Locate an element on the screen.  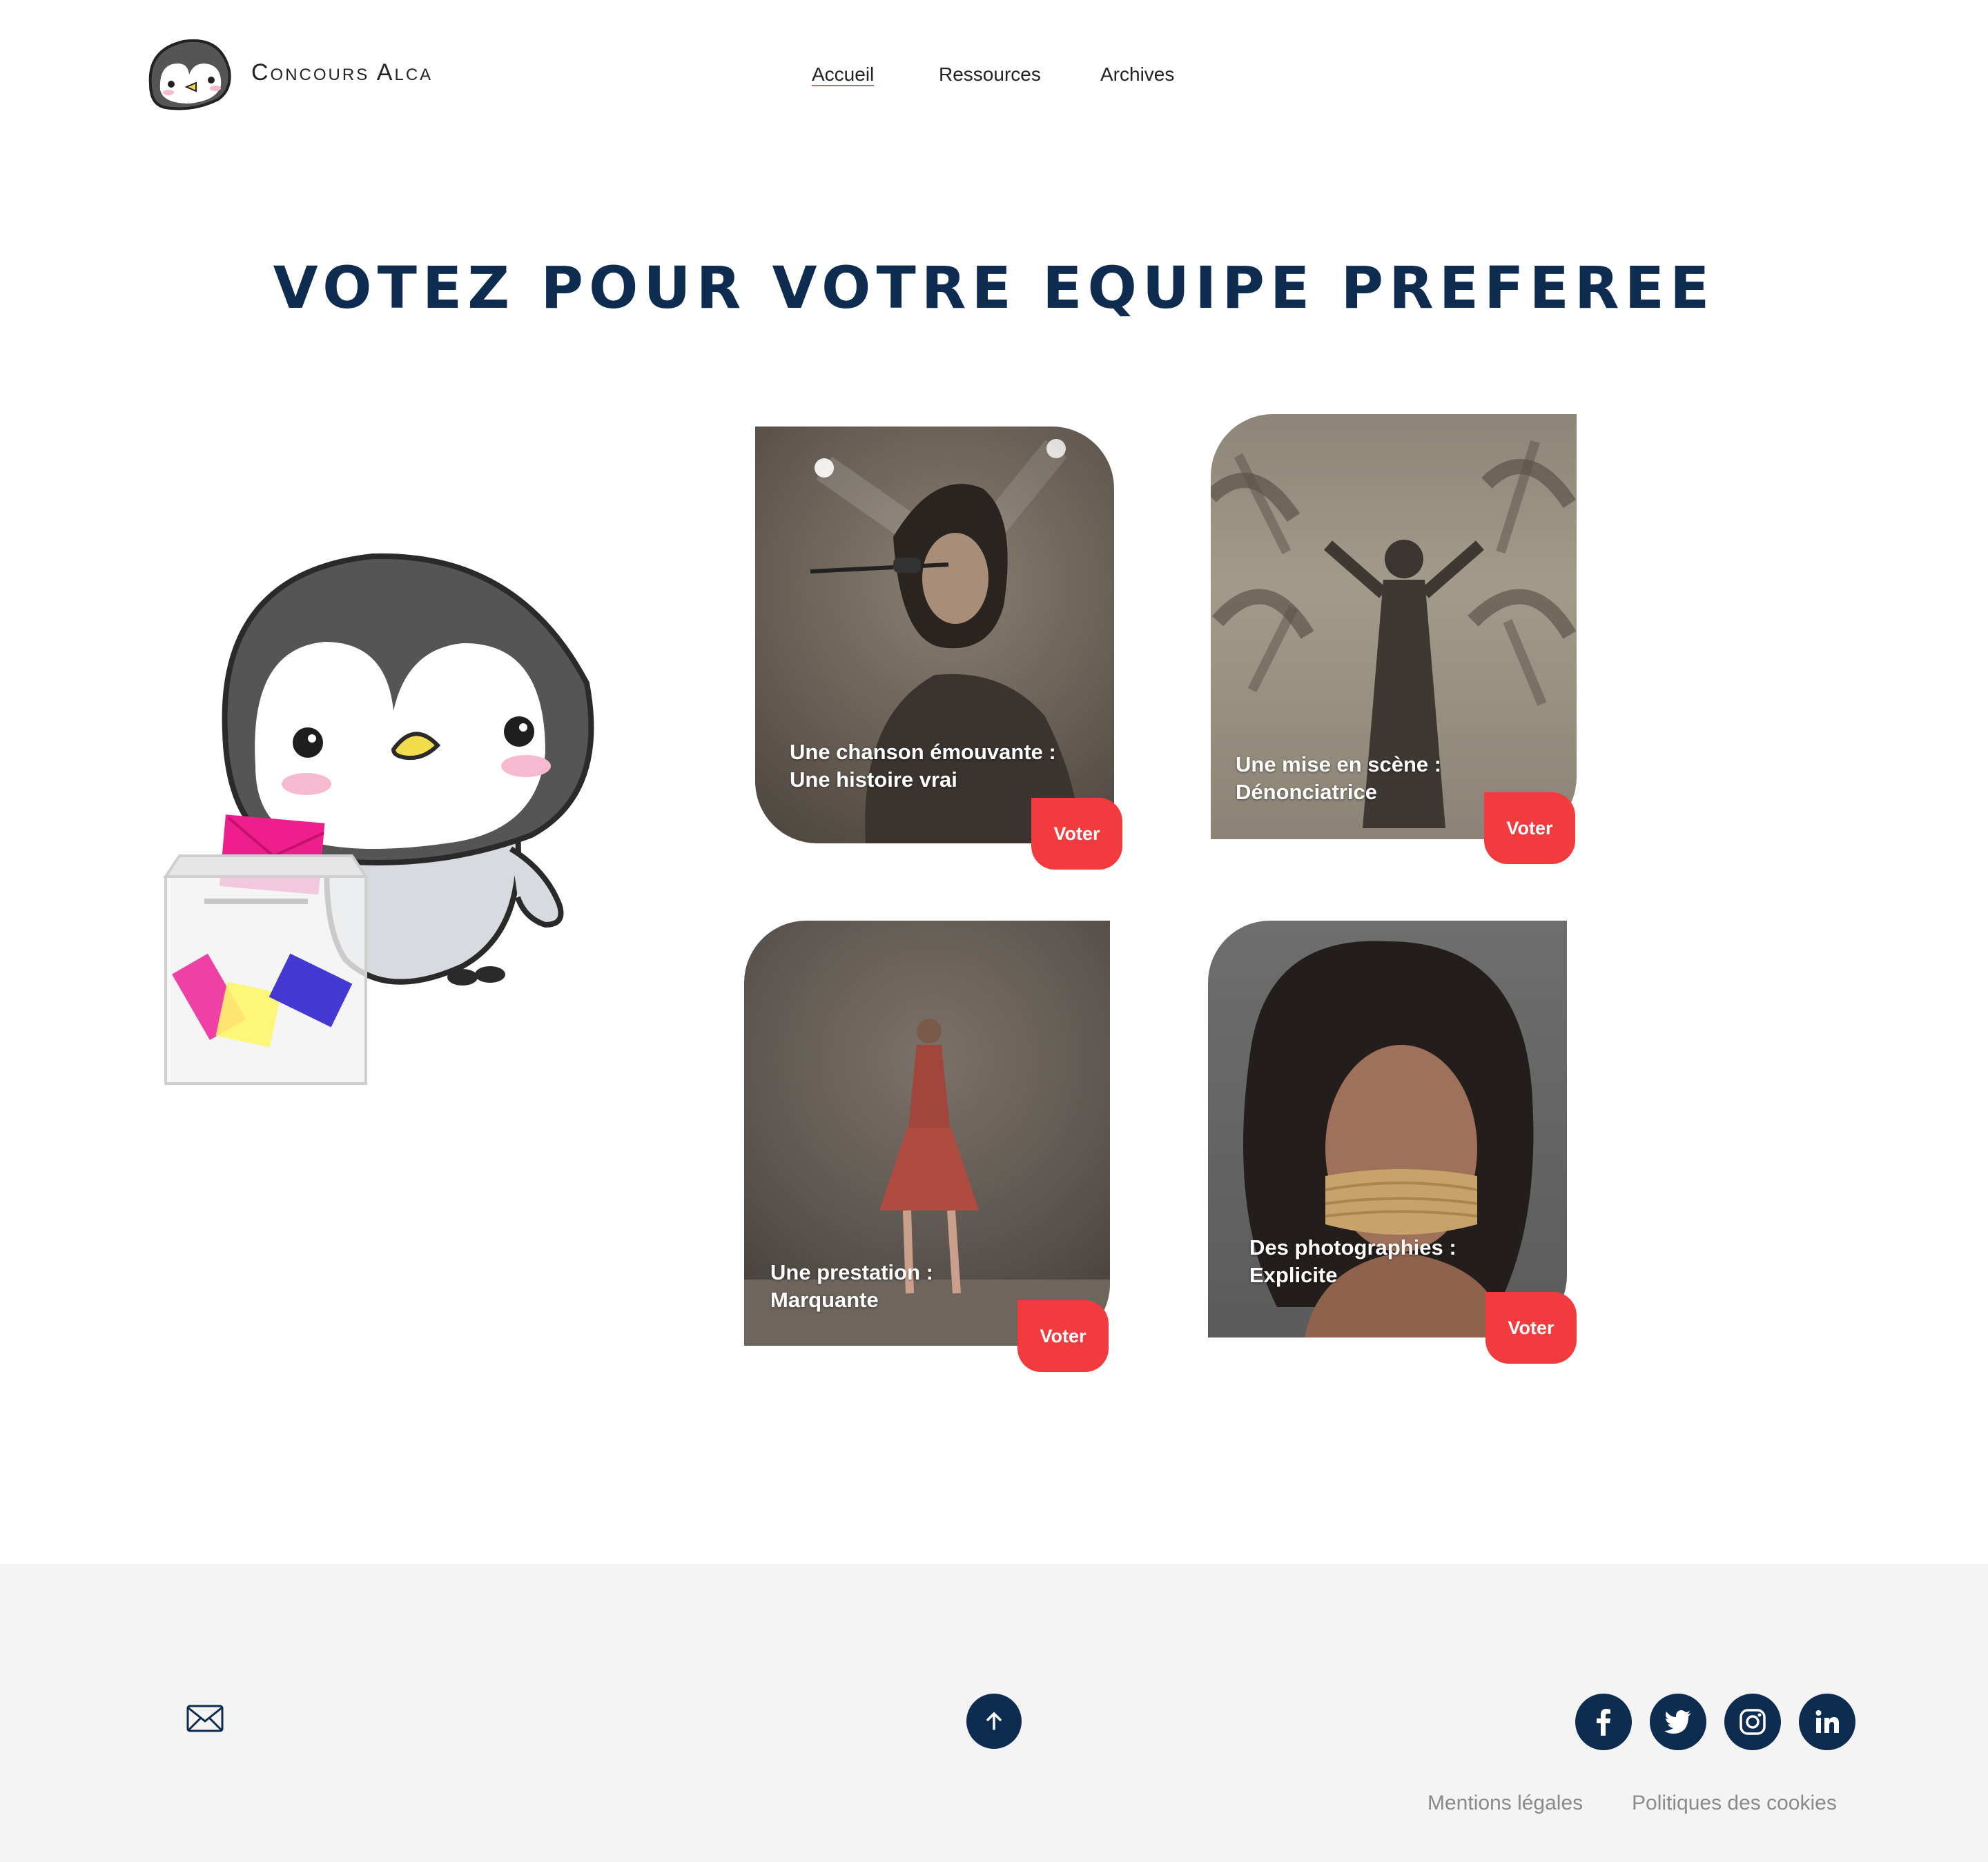
twitter-link is located at coordinates (1678, 1722).